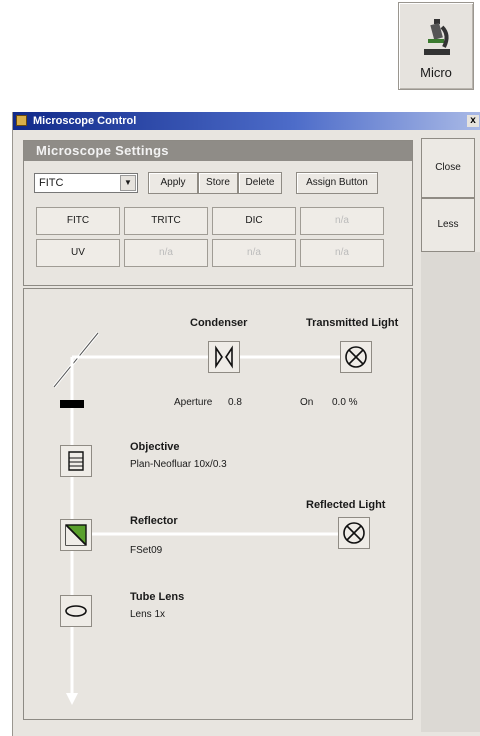  Describe the element at coordinates (128, 183) in the screenshot. I see `dropdown-arrow-icon: ▼` at that location.